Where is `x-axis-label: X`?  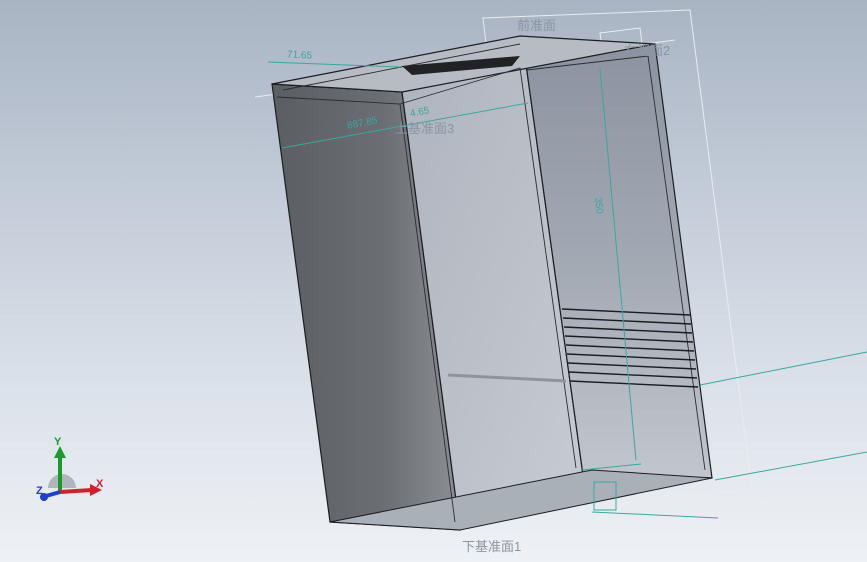 x-axis-label: X is located at coordinates (100, 484).